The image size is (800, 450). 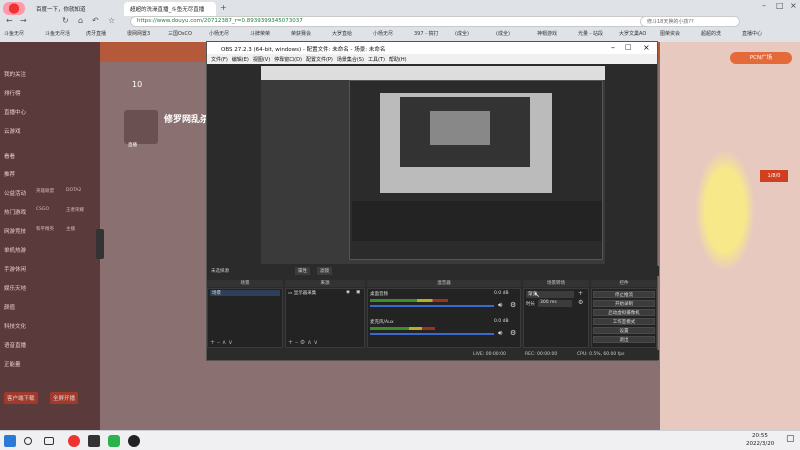 What do you see at coordinates (57, 33) in the screenshot?
I see `bookmark-item: 斗鱼无尽活` at bounding box center [57, 33].